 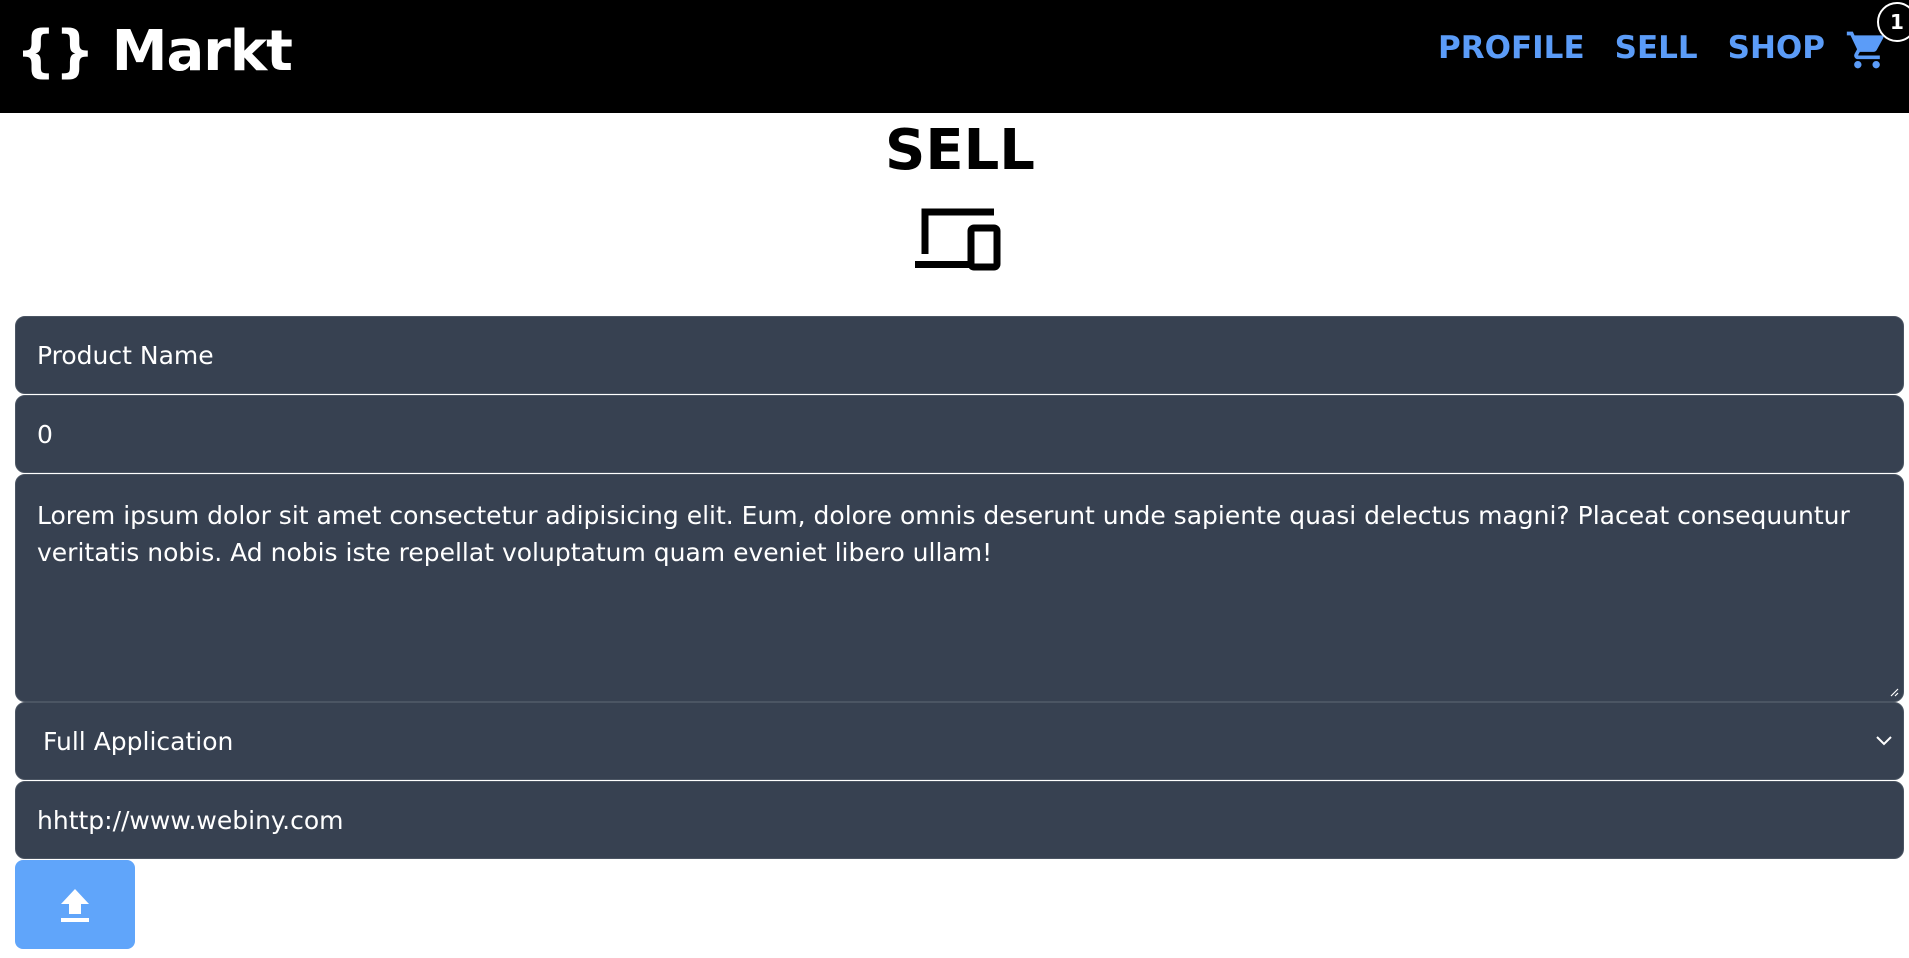 What do you see at coordinates (1884, 741) in the screenshot?
I see `chevron-down-icon` at bounding box center [1884, 741].